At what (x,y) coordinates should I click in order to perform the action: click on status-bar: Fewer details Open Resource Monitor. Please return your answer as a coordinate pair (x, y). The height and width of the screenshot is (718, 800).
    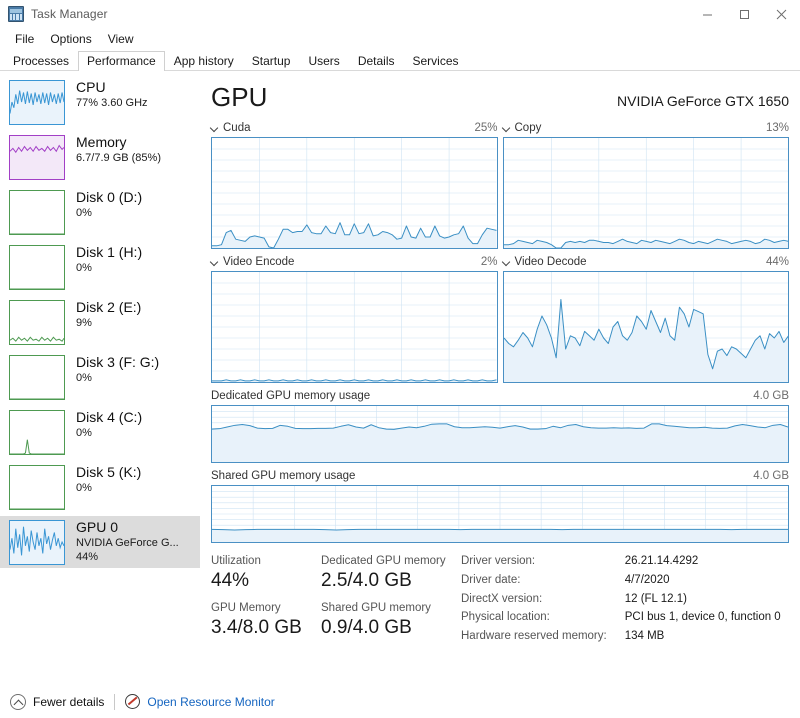
    Looking at the image, I should click on (400, 701).